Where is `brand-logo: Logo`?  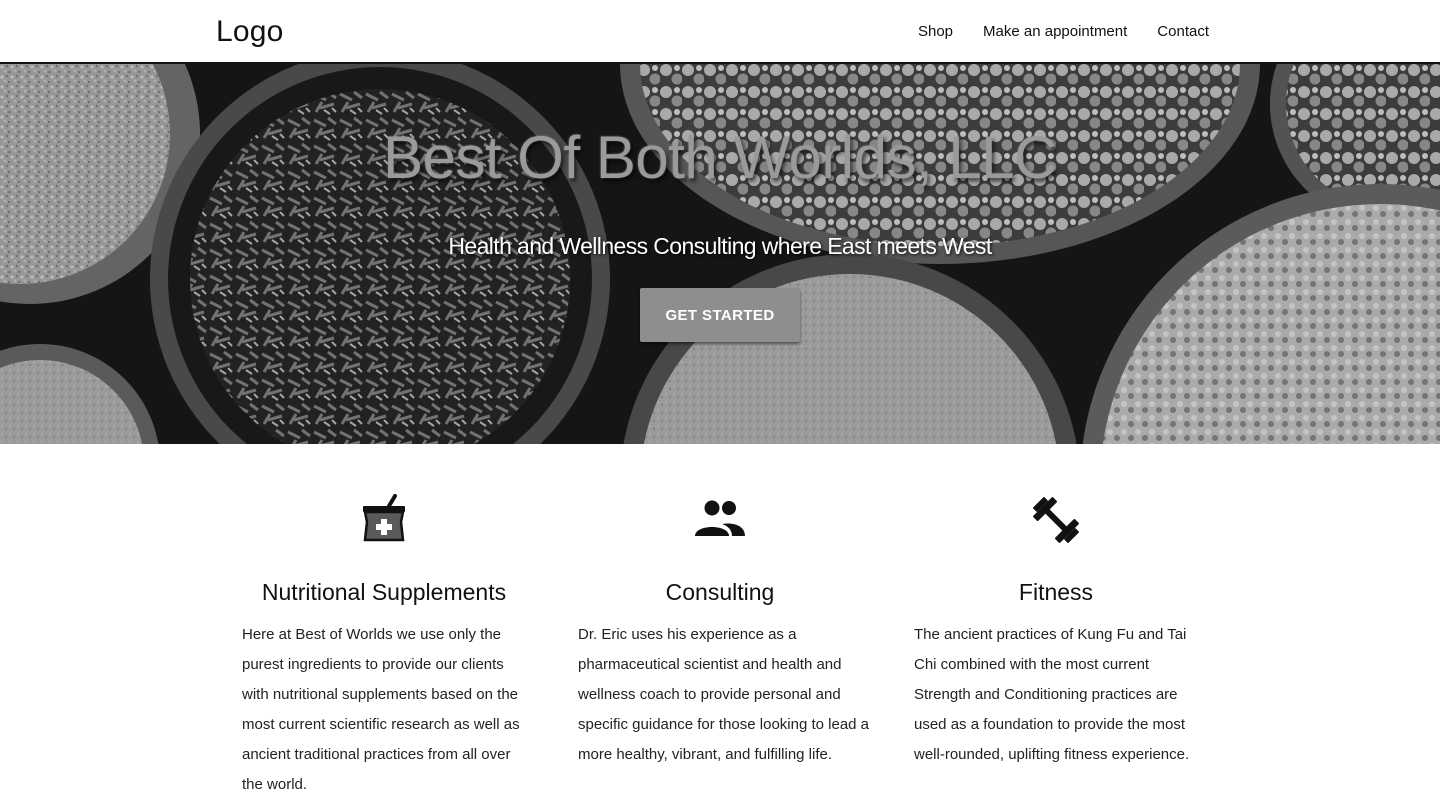 brand-logo: Logo is located at coordinates (250, 32).